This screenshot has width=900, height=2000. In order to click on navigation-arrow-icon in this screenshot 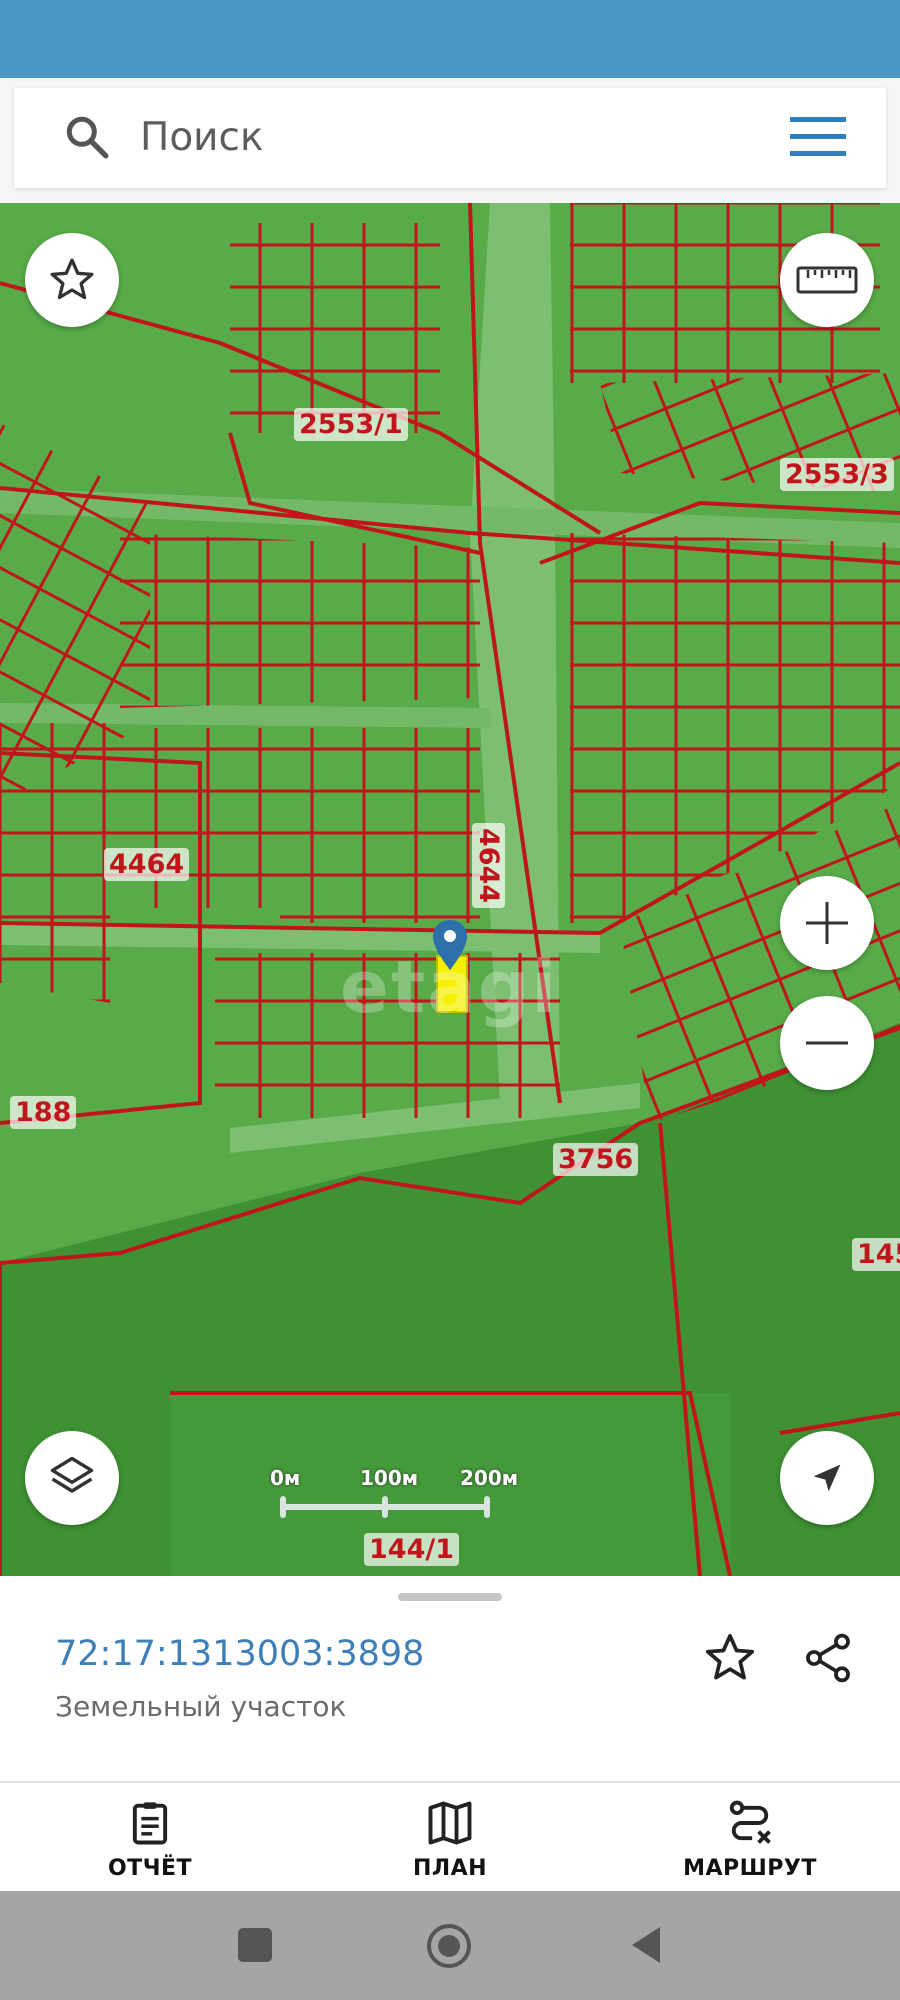, I will do `click(827, 1478)`.